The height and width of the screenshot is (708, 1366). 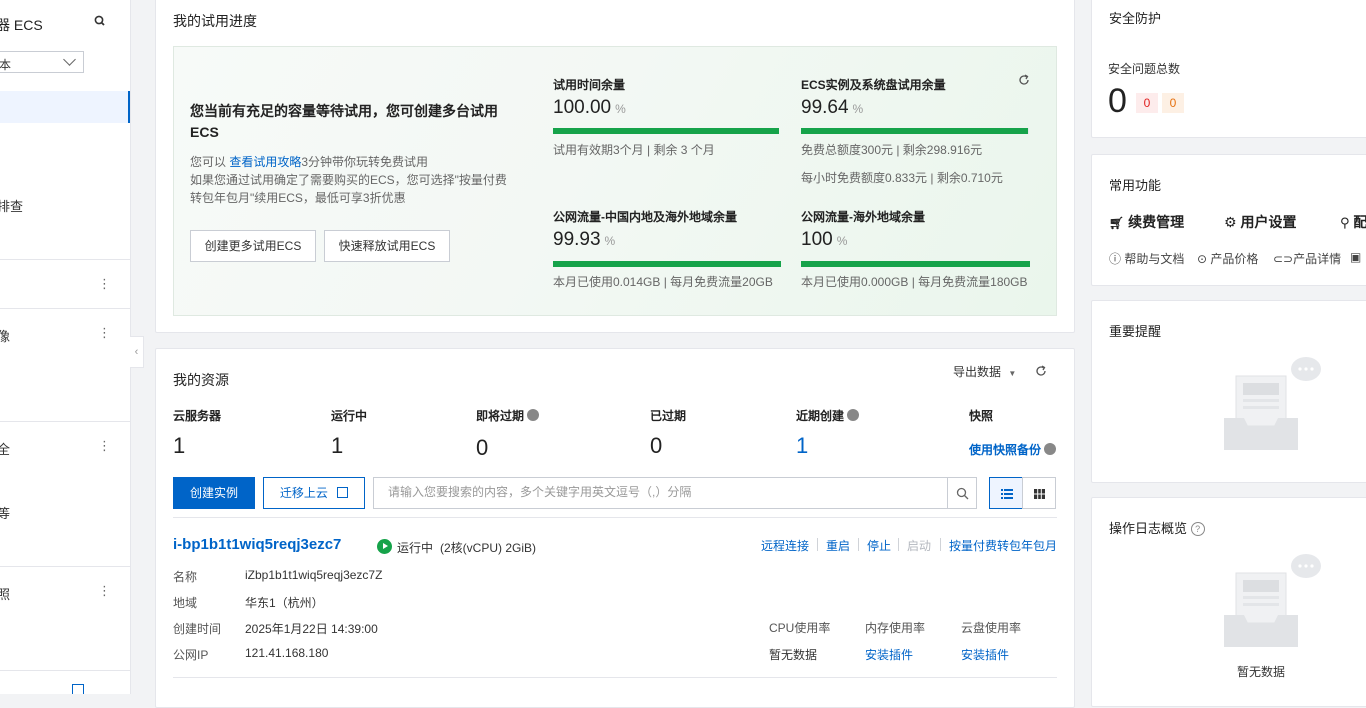 What do you see at coordinates (1202, 259) in the screenshot?
I see `price-icon: ⊙` at bounding box center [1202, 259].